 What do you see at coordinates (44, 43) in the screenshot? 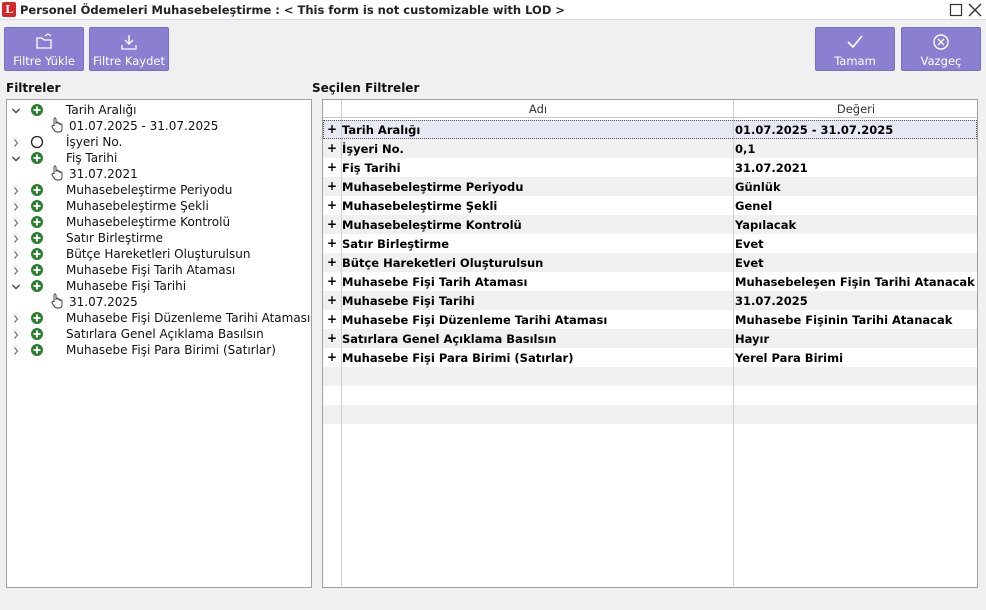
I see `folder-open-icon` at bounding box center [44, 43].